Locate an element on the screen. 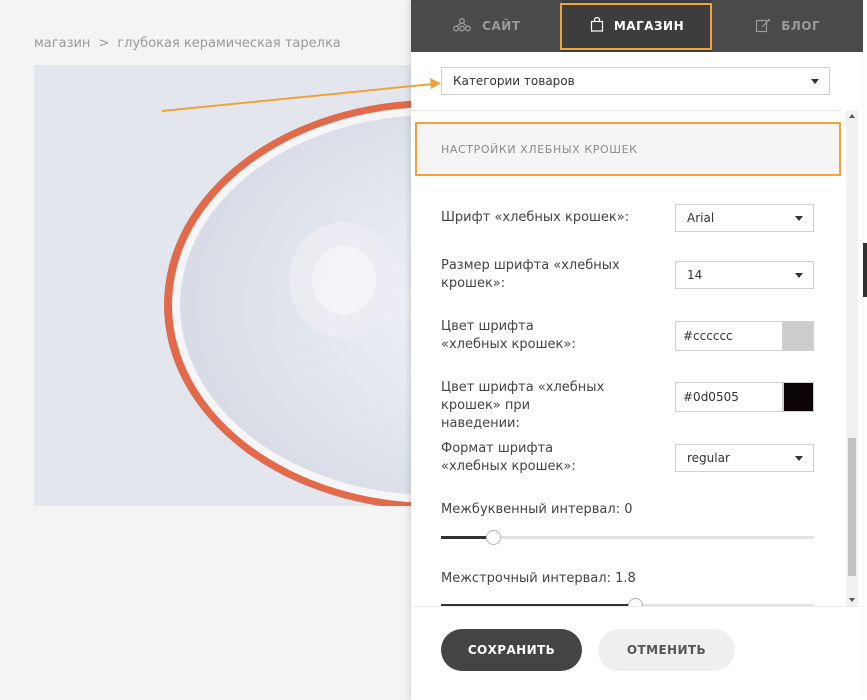 The width and height of the screenshot is (867, 700). panel-footer: СОХРАНИТЬ ОТМЕНИТЬ is located at coordinates (637, 653).